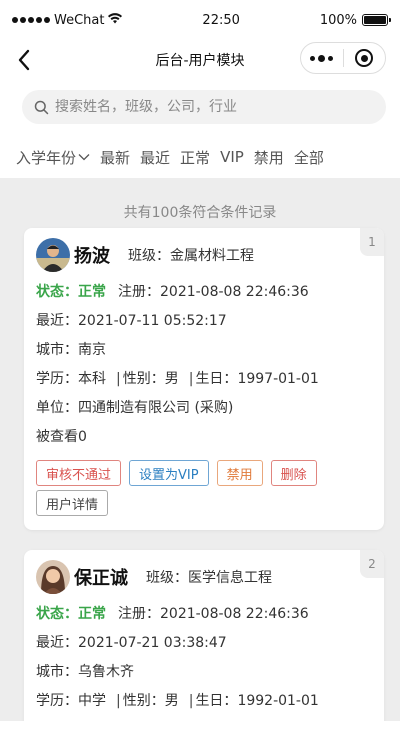 This screenshot has width=400, height=741. What do you see at coordinates (204, 672) in the screenshot?
I see `city-row: 城市：乌鲁木齐` at bounding box center [204, 672].